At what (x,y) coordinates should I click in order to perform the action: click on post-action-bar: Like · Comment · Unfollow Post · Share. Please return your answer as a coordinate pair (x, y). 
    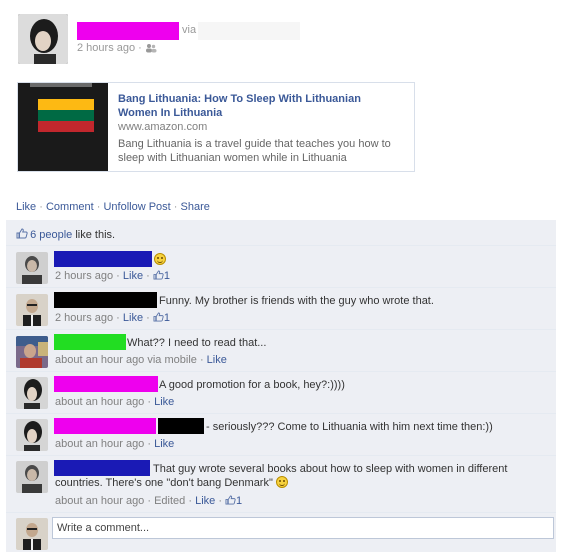
    Looking at the image, I should click on (113, 207).